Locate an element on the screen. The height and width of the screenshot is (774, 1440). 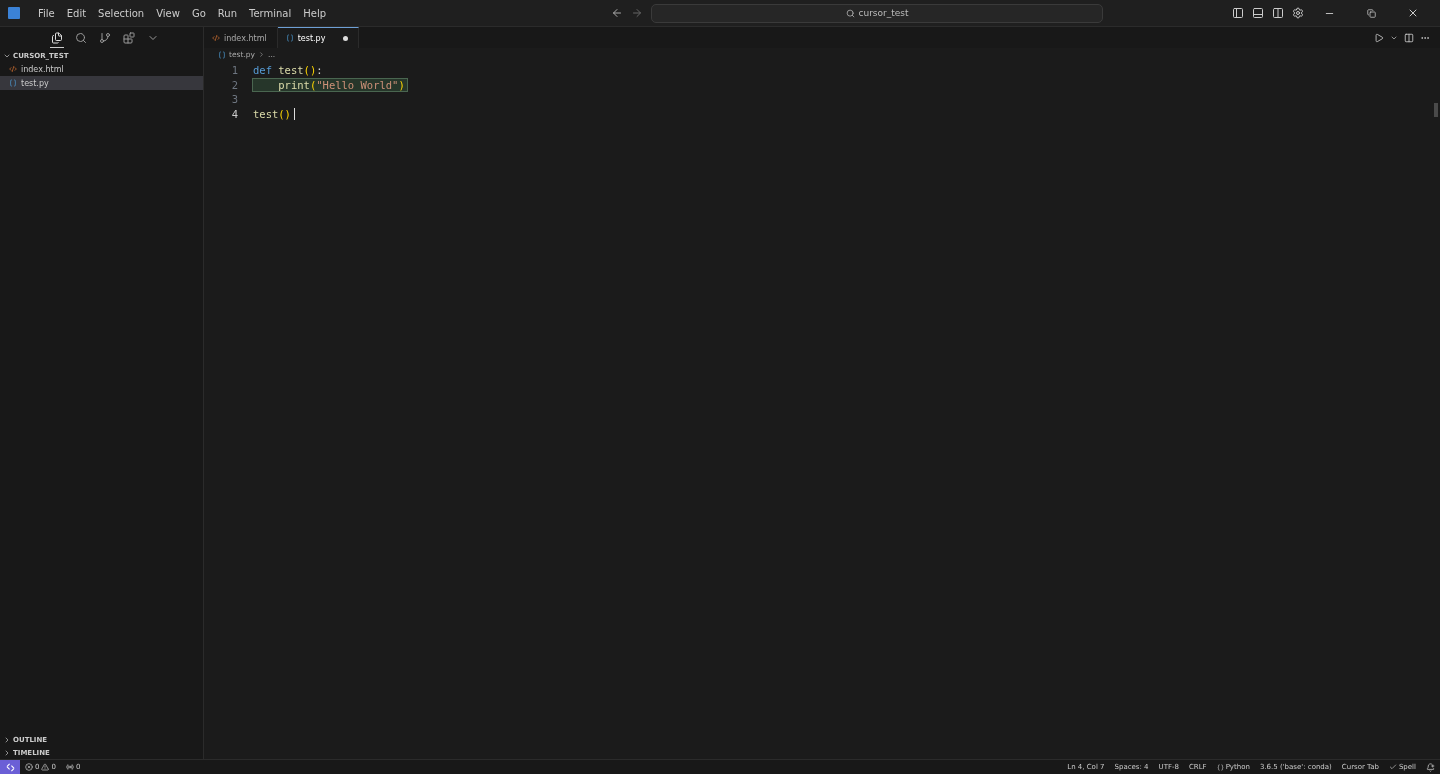
menu-item: Help is located at coordinates (315, 13).